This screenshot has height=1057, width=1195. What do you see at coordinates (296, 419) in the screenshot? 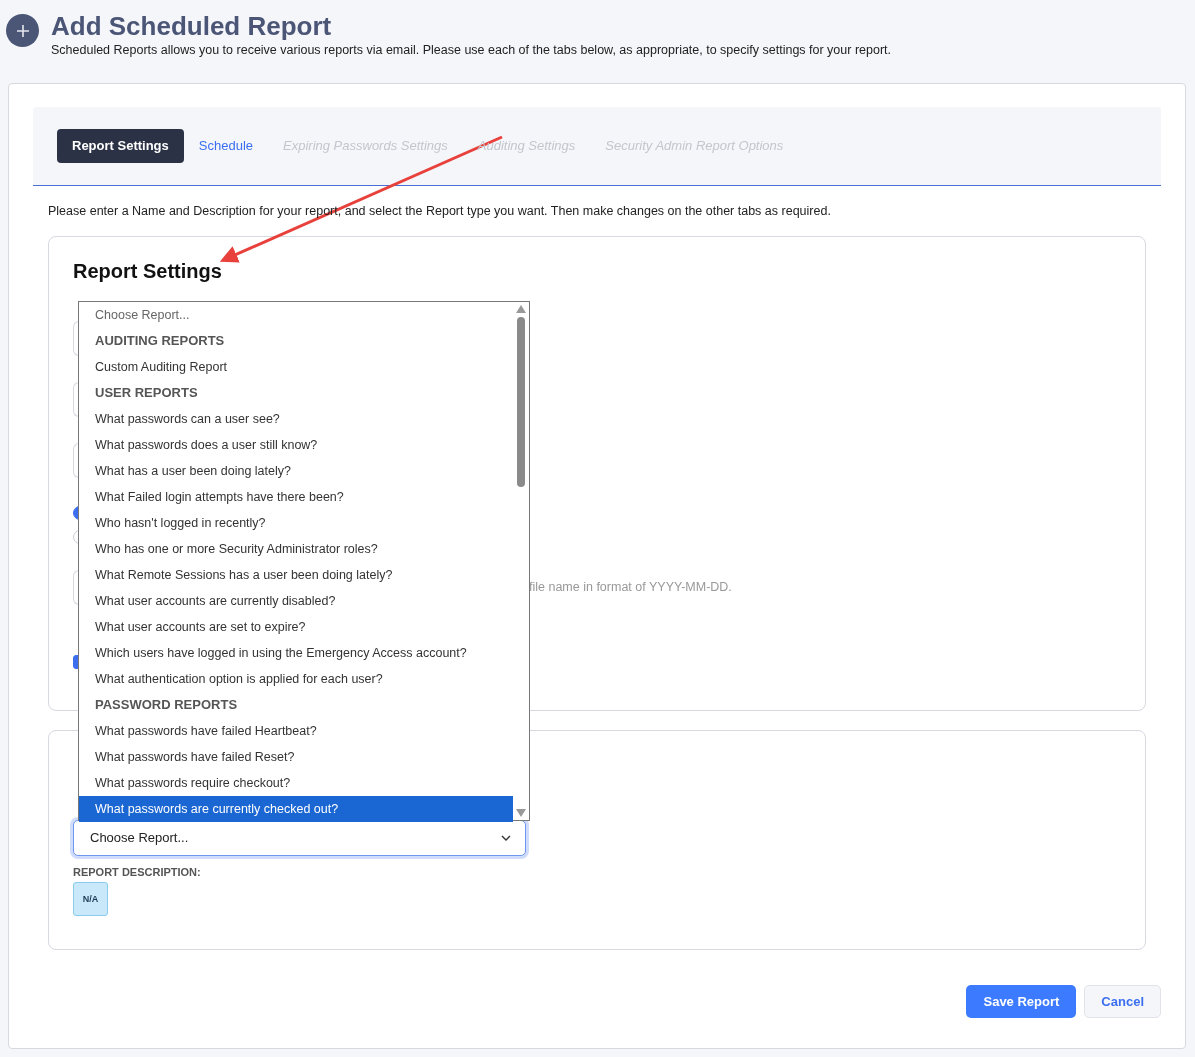
I see `dropdown-option: What passwords can a user see?` at bounding box center [296, 419].